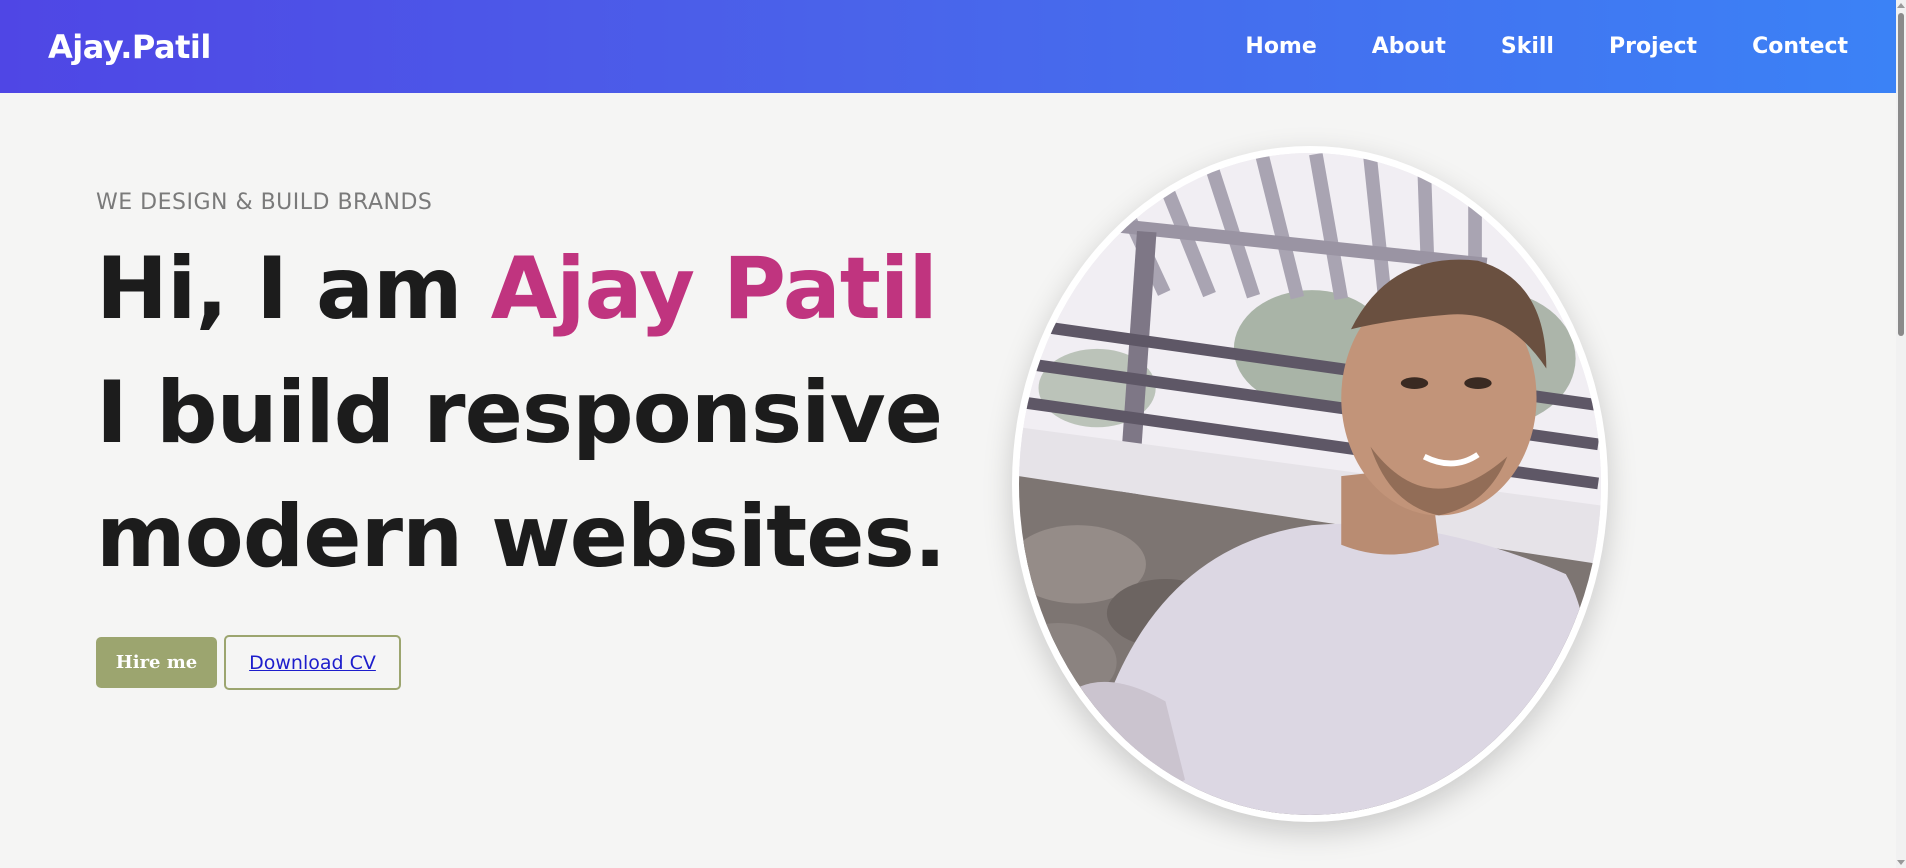 The width and height of the screenshot is (1906, 868). What do you see at coordinates (1901, 862) in the screenshot?
I see `scroll-down-arrow-icon` at bounding box center [1901, 862].